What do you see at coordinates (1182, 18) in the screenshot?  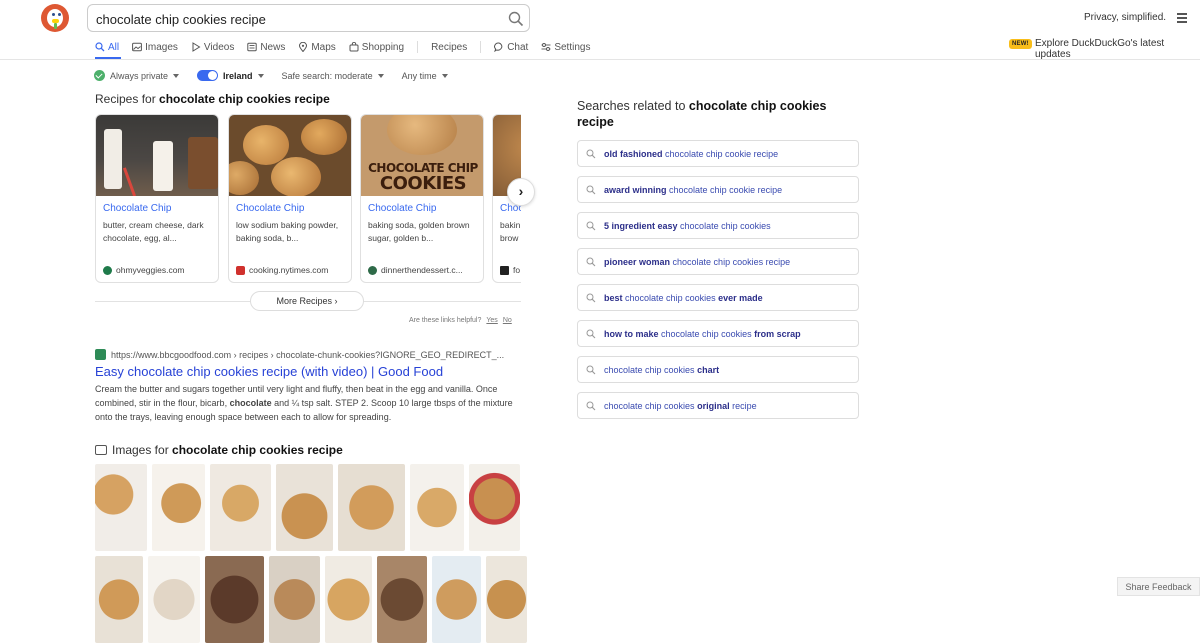 I see `menu-icon` at bounding box center [1182, 18].